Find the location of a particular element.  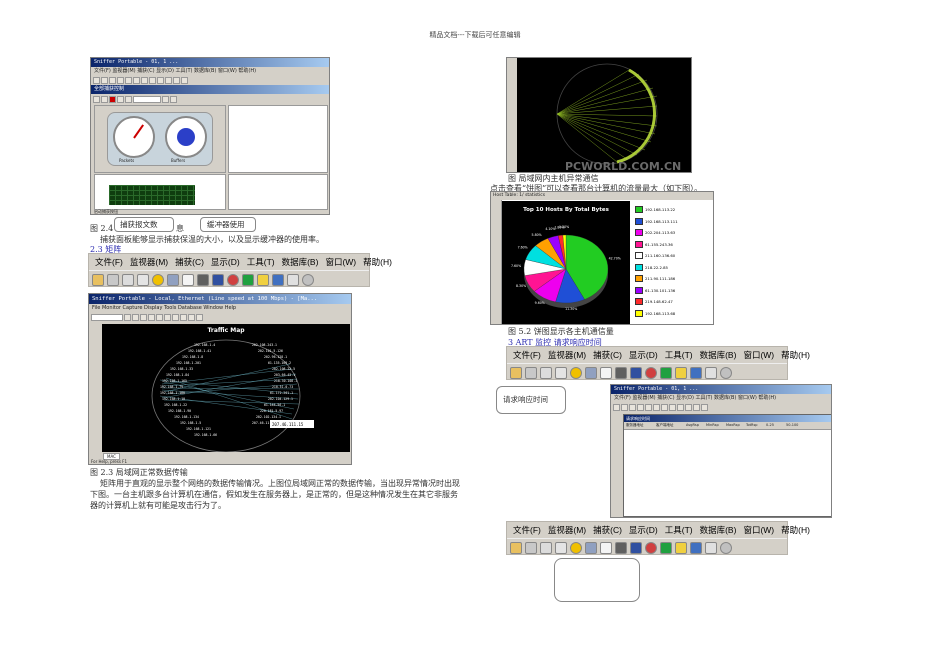

svg-text: 202.104.129.1 is located at coordinates (280, 399).